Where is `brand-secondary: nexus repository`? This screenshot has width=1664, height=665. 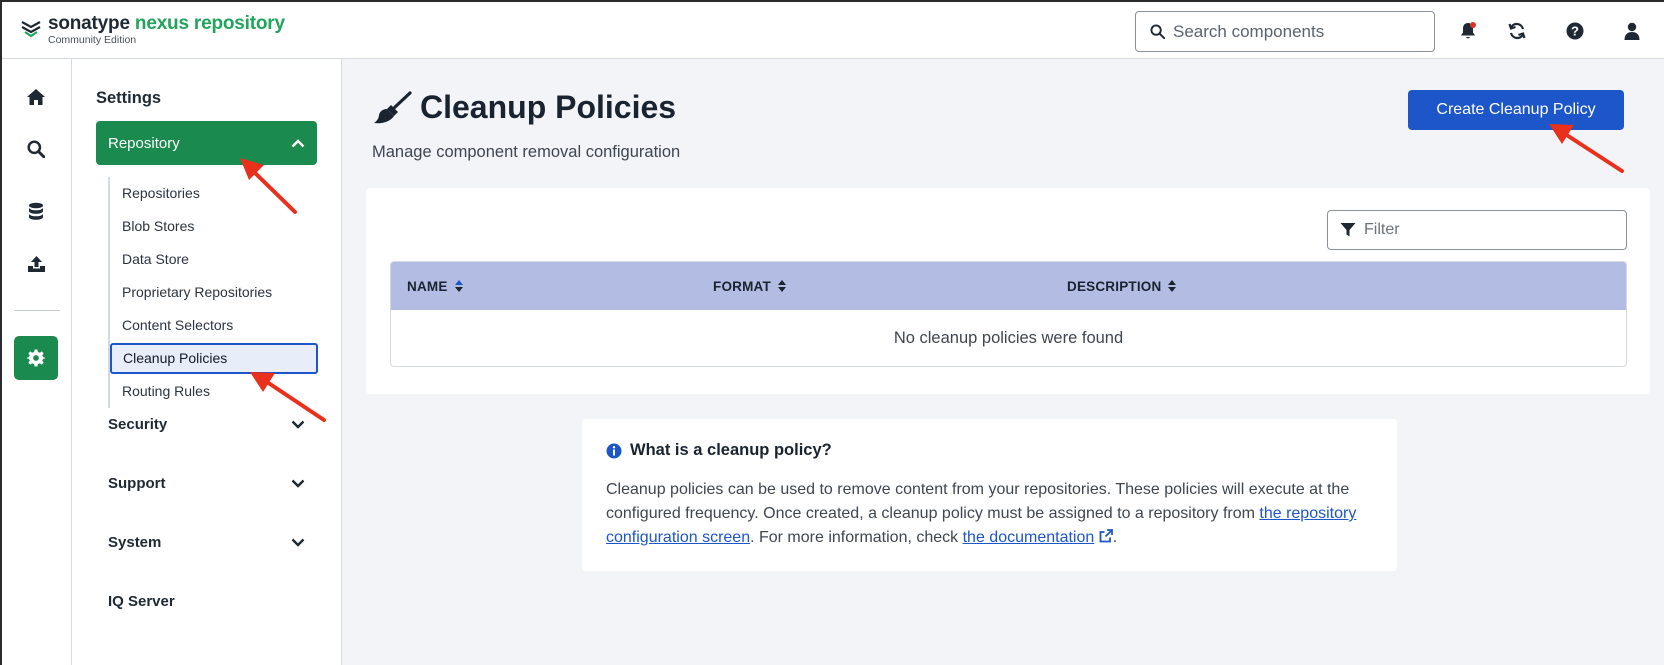 brand-secondary: nexus repository is located at coordinates (209, 23).